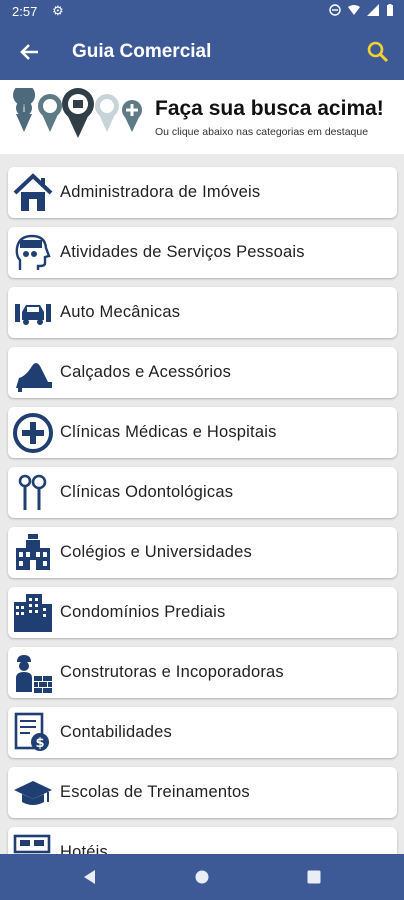 Image resolution: width=404 pixels, height=900 pixels. I want to click on status-bar: 2:57 ⚙, so click(202, 12).